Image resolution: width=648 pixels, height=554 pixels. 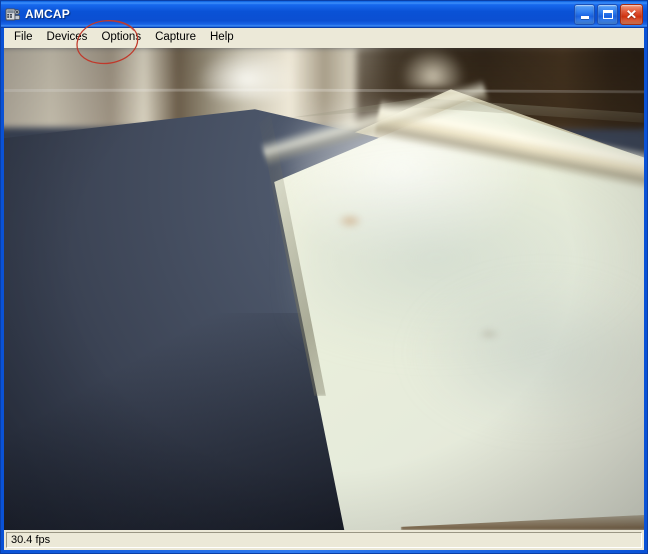 What do you see at coordinates (47, 14) in the screenshot?
I see `window-title: AMCAP` at bounding box center [47, 14].